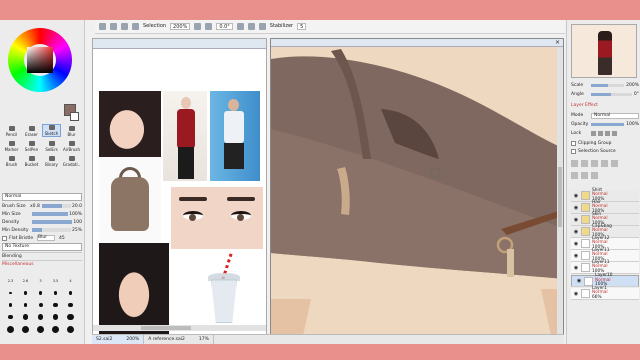 The height and width of the screenshot is (360, 640). Describe the element at coordinates (605, 293) in the screenshot. I see `layer-item: ◉ Layer1 Normal 66%` at that location.